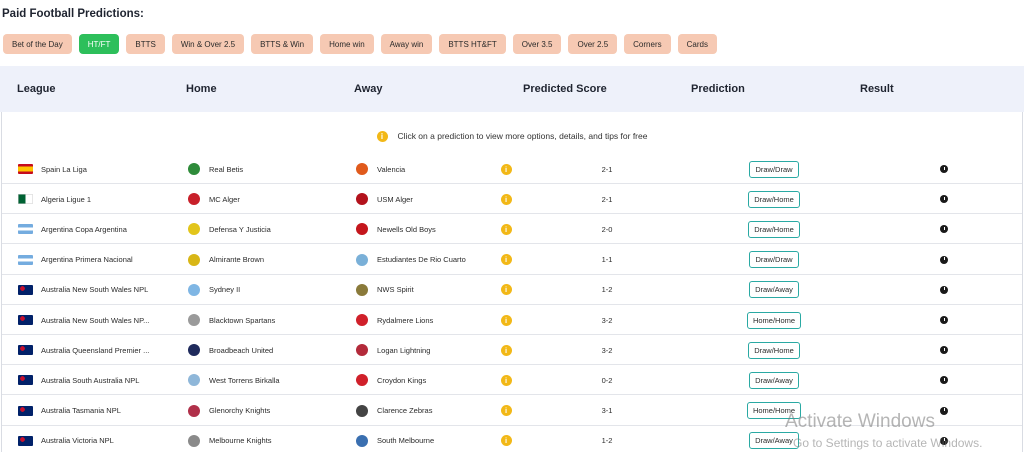  I want to click on predicted-score: 1-2, so click(607, 290).